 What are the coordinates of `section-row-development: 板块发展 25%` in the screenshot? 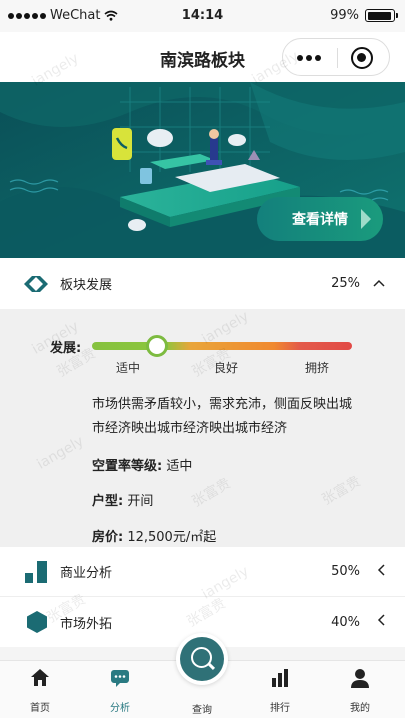 It's located at (202, 283).